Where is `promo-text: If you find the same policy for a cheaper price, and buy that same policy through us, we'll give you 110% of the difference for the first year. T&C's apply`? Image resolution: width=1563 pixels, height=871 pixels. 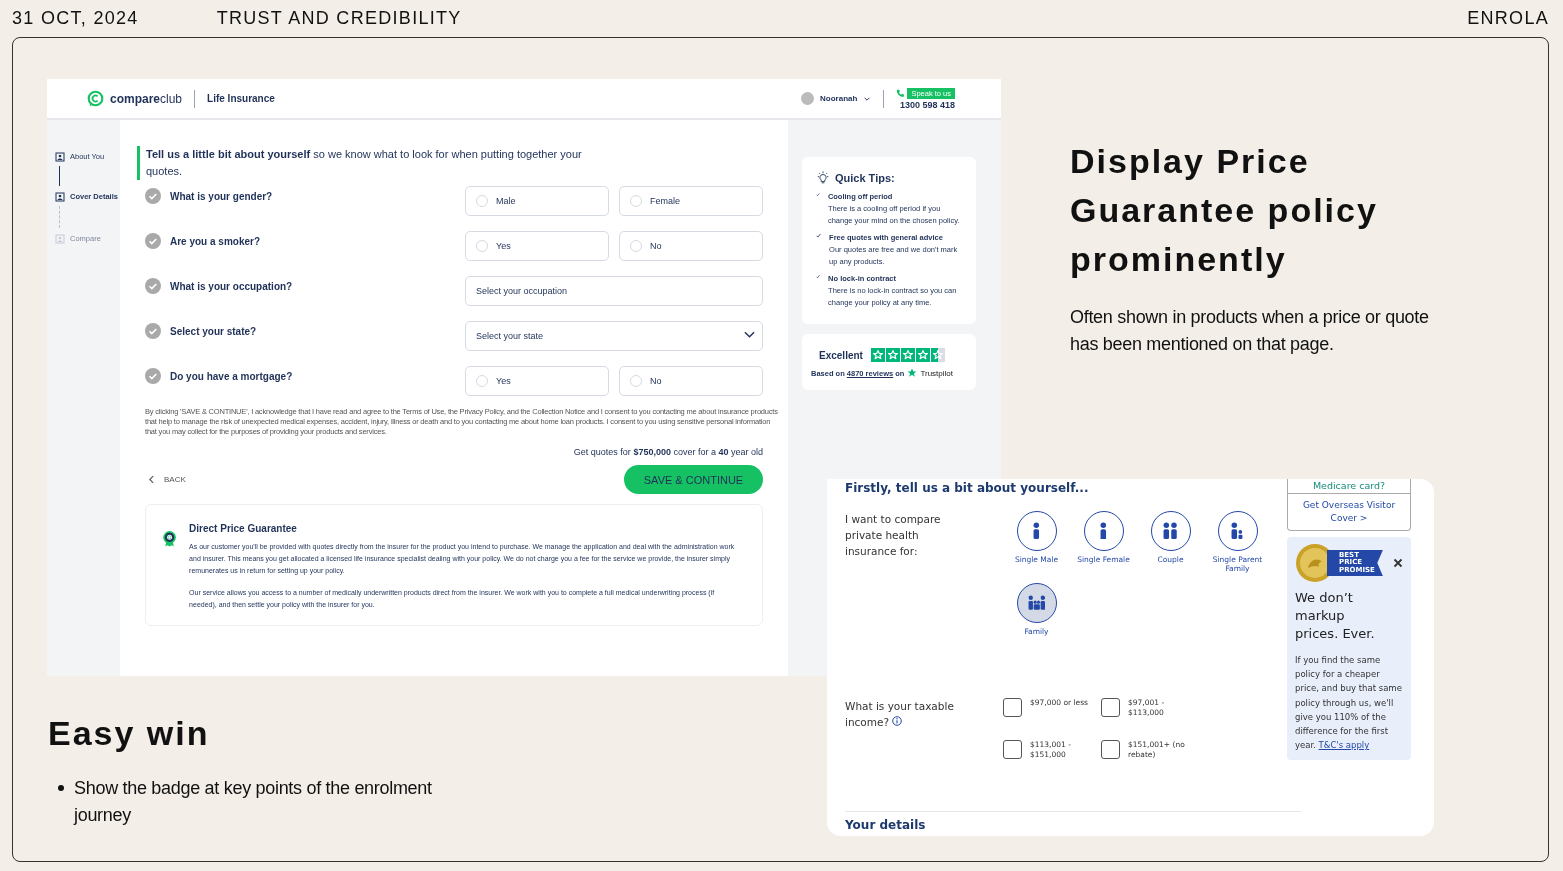
promo-text: If you find the same policy for a cheaper price, and buy that same policy through us, we'll give you 110% of the difference for the first year. T&C's apply is located at coordinates (1349, 703).